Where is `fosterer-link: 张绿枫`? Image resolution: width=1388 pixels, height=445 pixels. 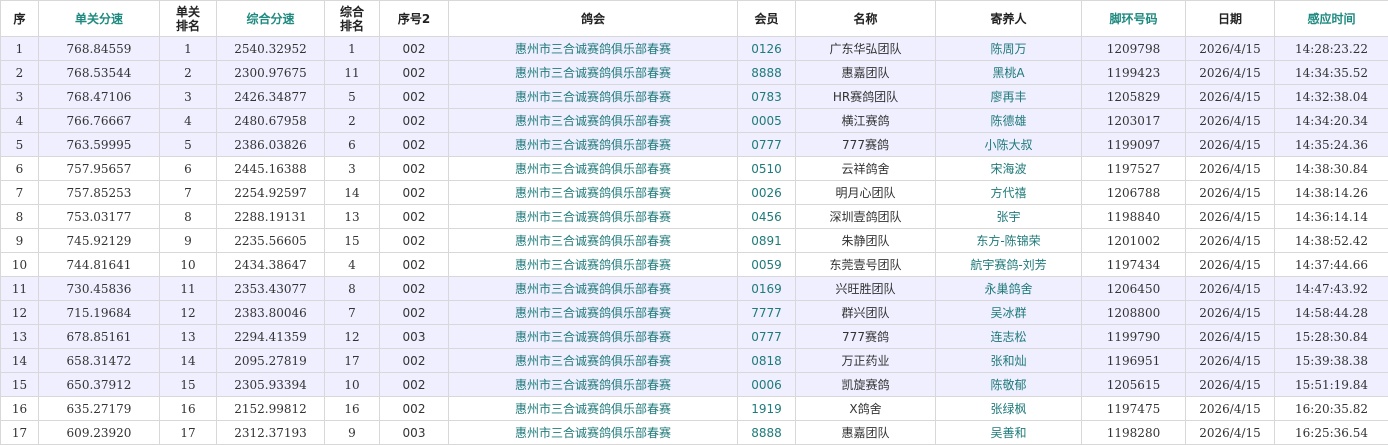 fosterer-link: 张绿枫 is located at coordinates (1009, 409).